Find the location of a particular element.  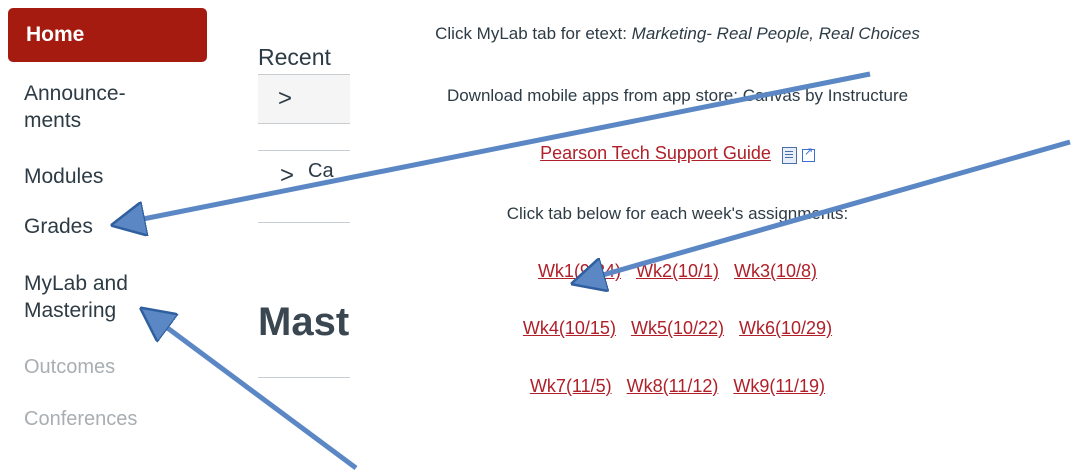

mylab-etext-prefix: Click MyLab tab for etext: is located at coordinates (533, 33).